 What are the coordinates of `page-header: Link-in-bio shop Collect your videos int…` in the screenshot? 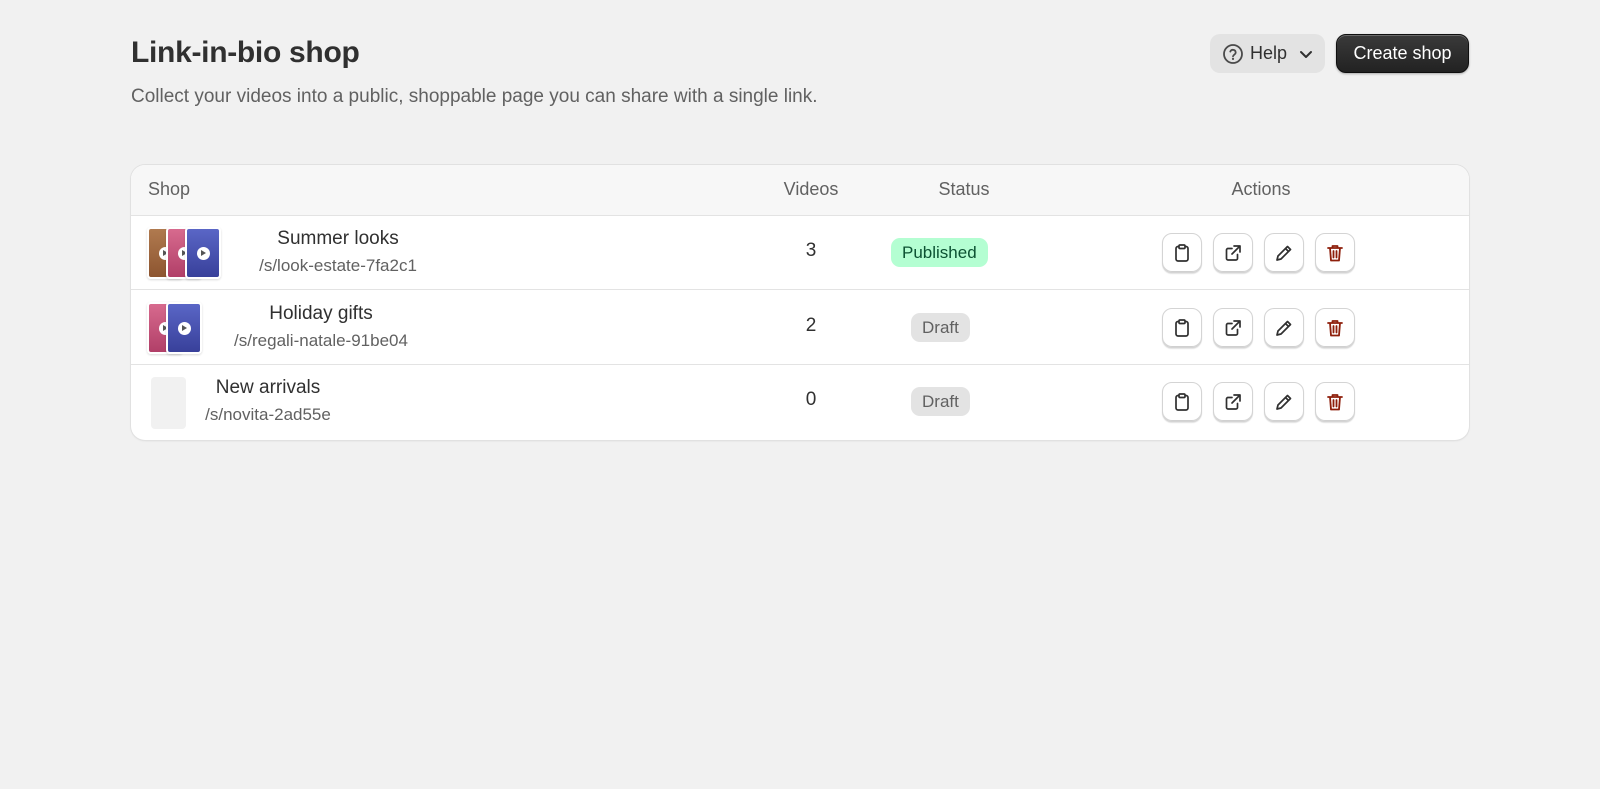 It's located at (800, 75).